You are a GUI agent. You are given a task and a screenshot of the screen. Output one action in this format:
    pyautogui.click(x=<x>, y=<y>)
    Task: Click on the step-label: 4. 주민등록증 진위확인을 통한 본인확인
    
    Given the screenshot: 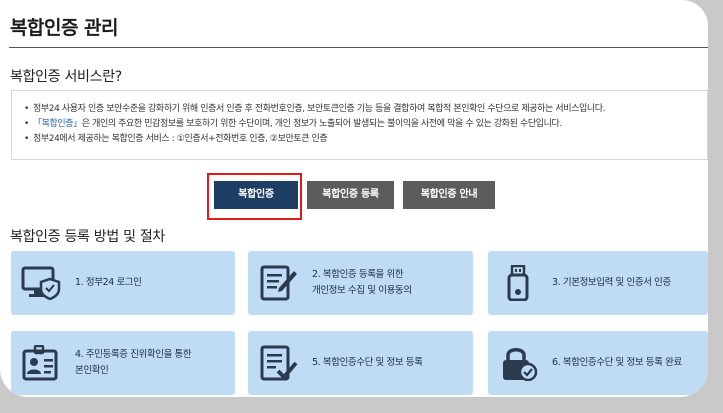 What is the action you would take?
    pyautogui.click(x=133, y=362)
    